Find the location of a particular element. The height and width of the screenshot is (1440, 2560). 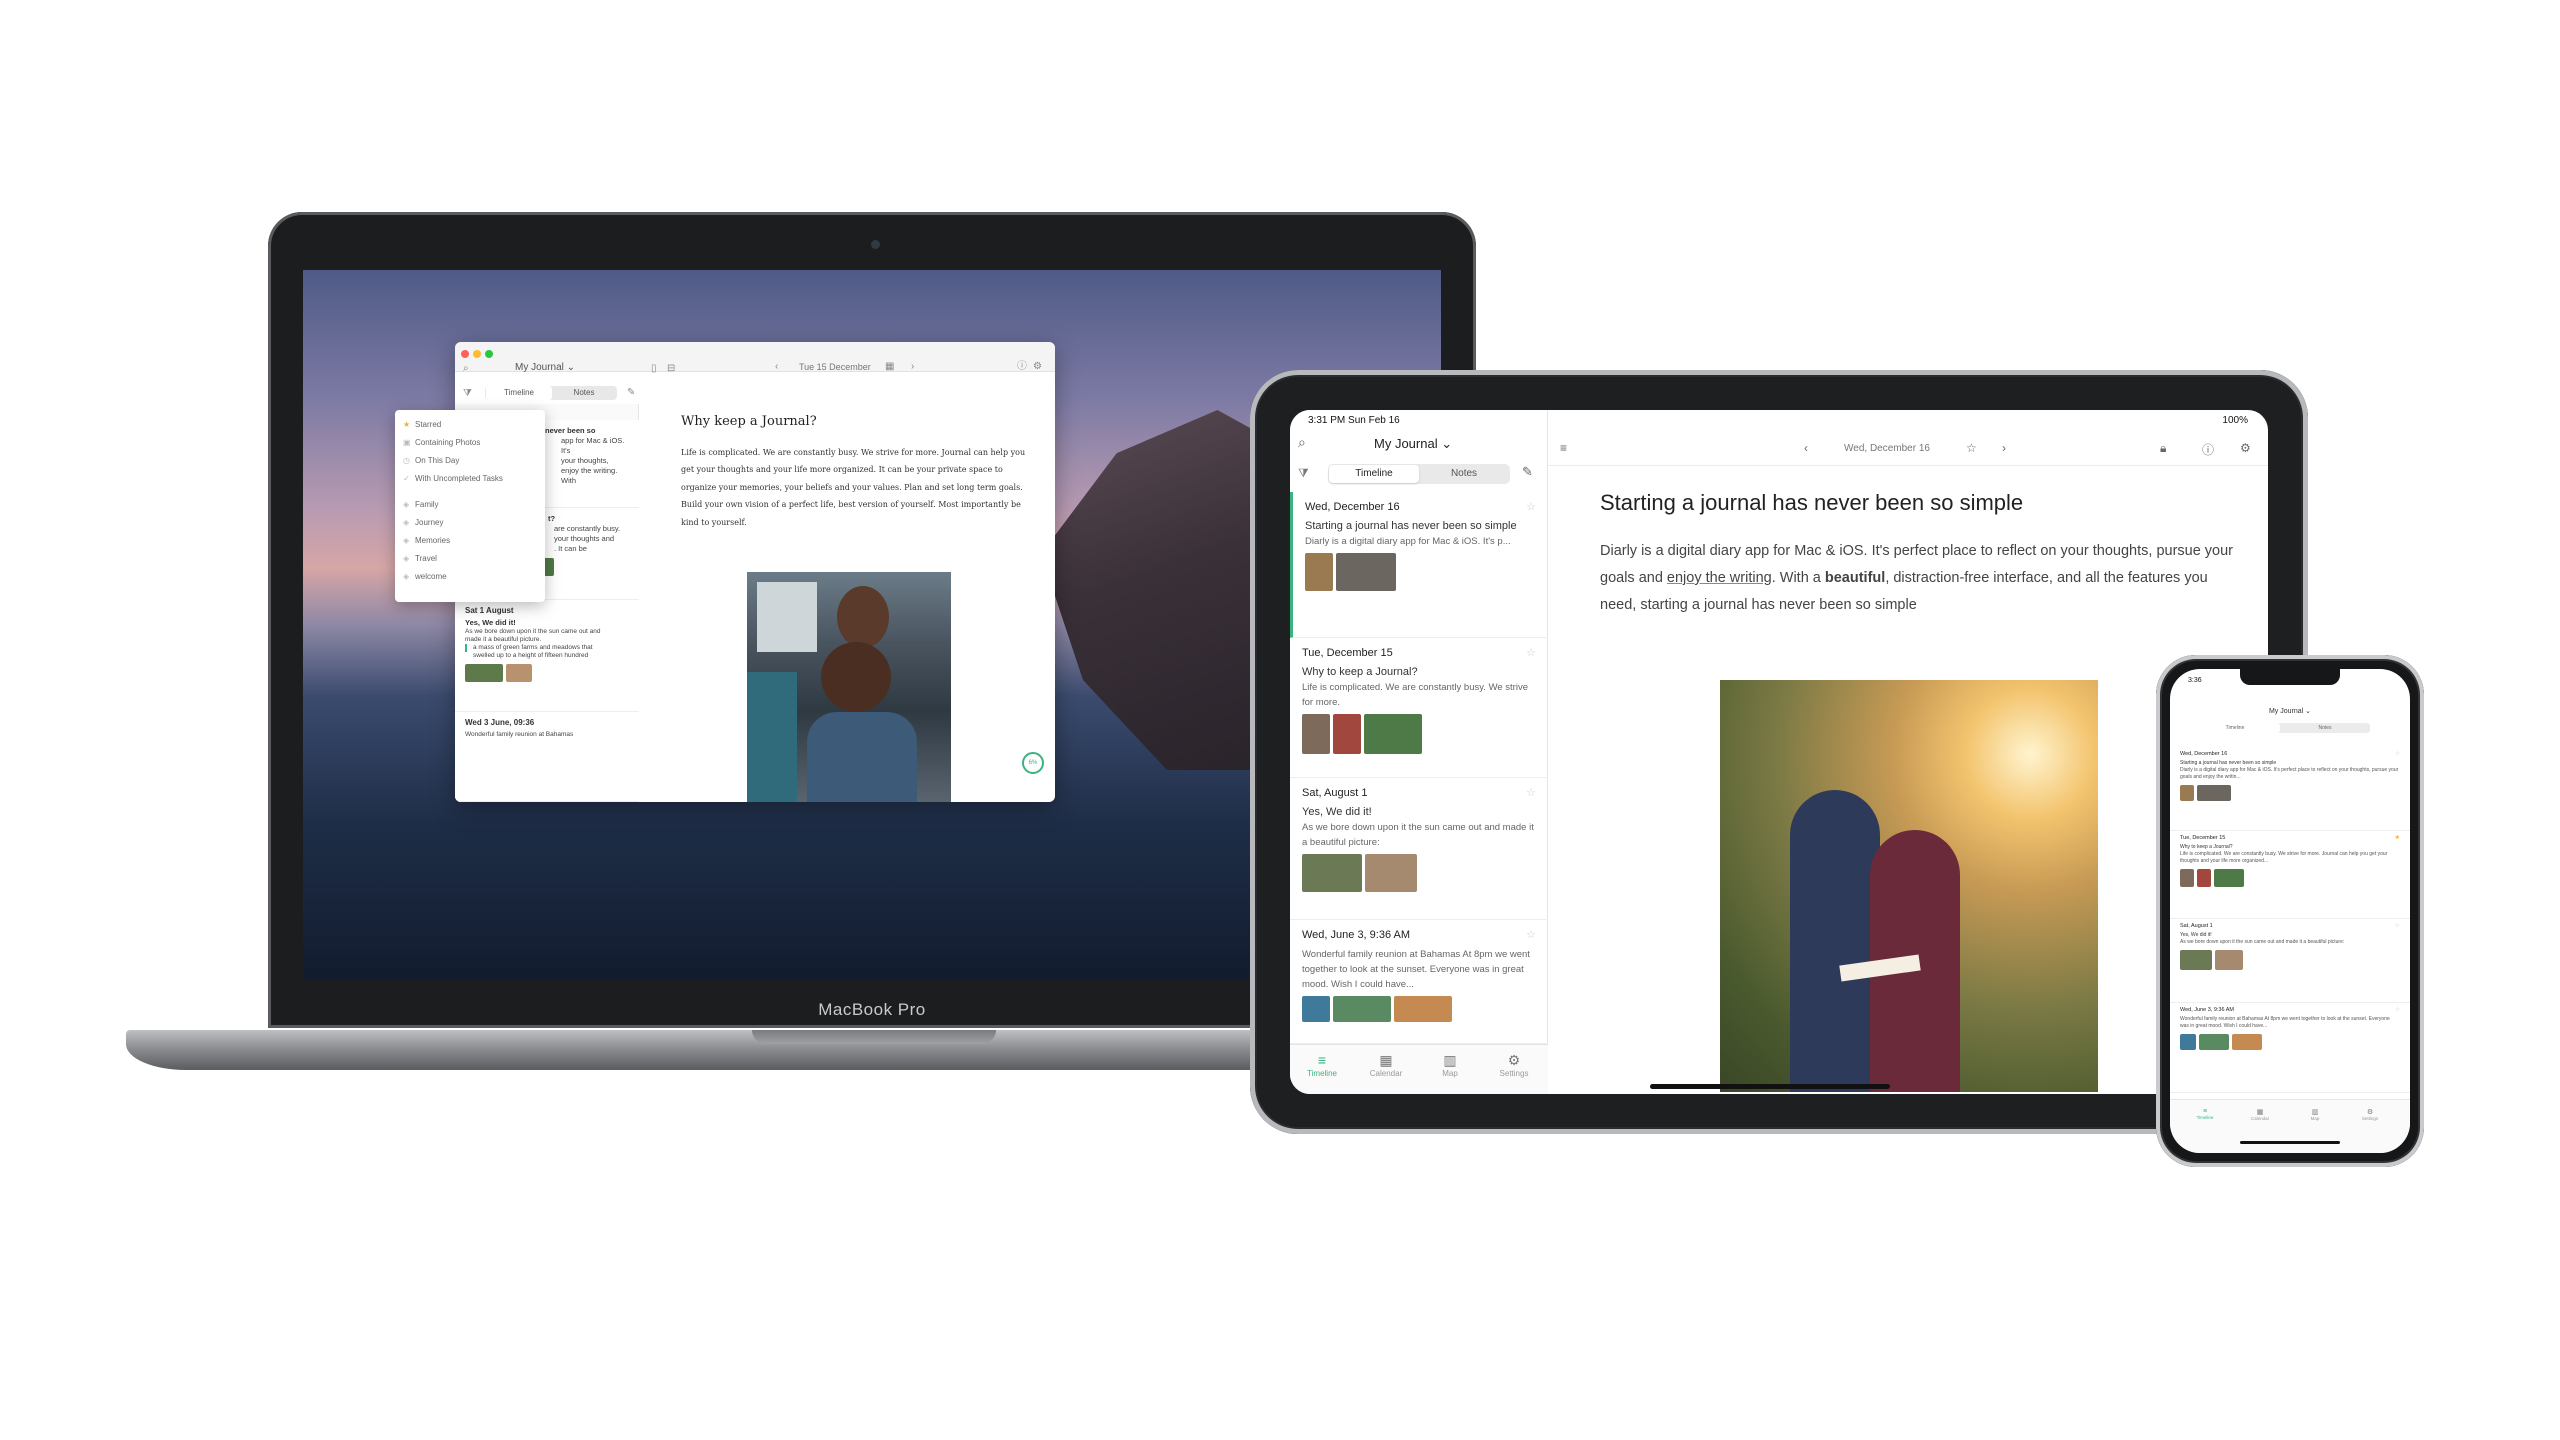

word-goal-progress: 6% is located at coordinates (1033, 763).